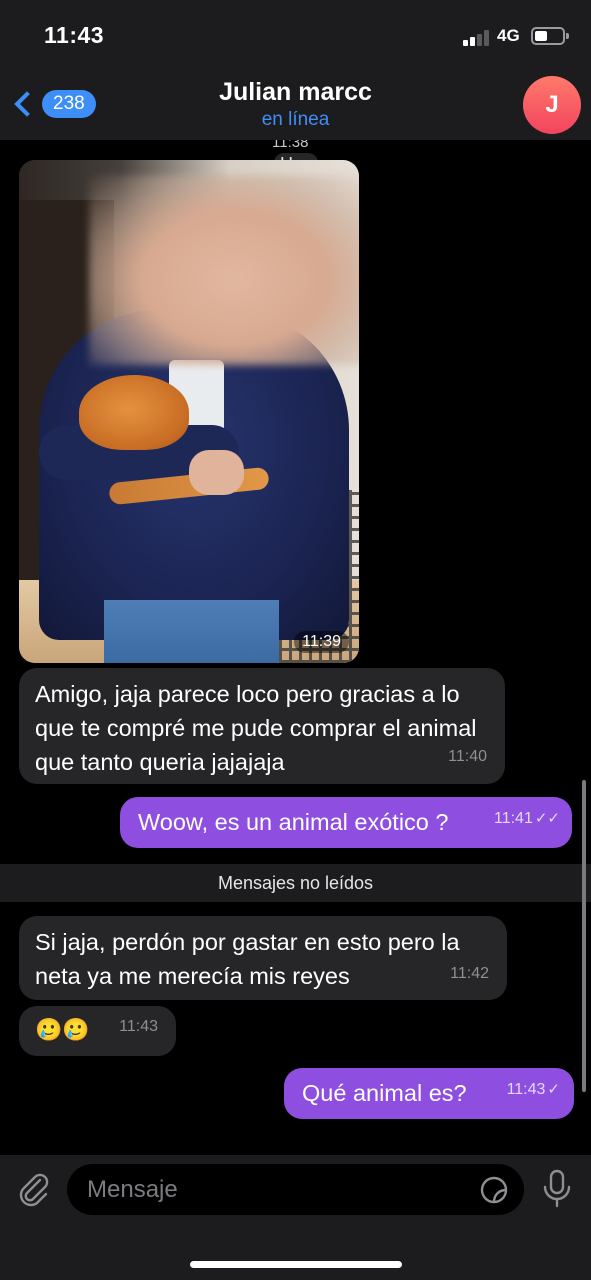 The height and width of the screenshot is (1280, 591). Describe the element at coordinates (290, 145) in the screenshot. I see `previous-message-time: 11:38` at that location.